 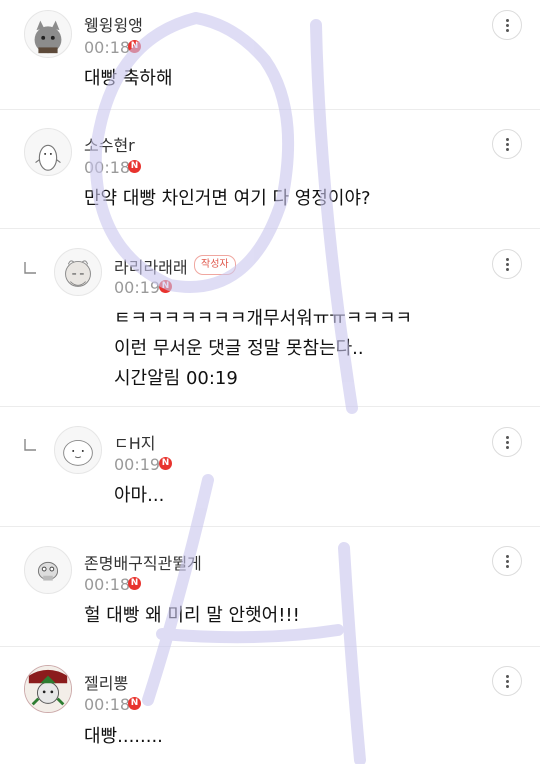 I want to click on author-badge: 작성자, so click(x=215, y=265).